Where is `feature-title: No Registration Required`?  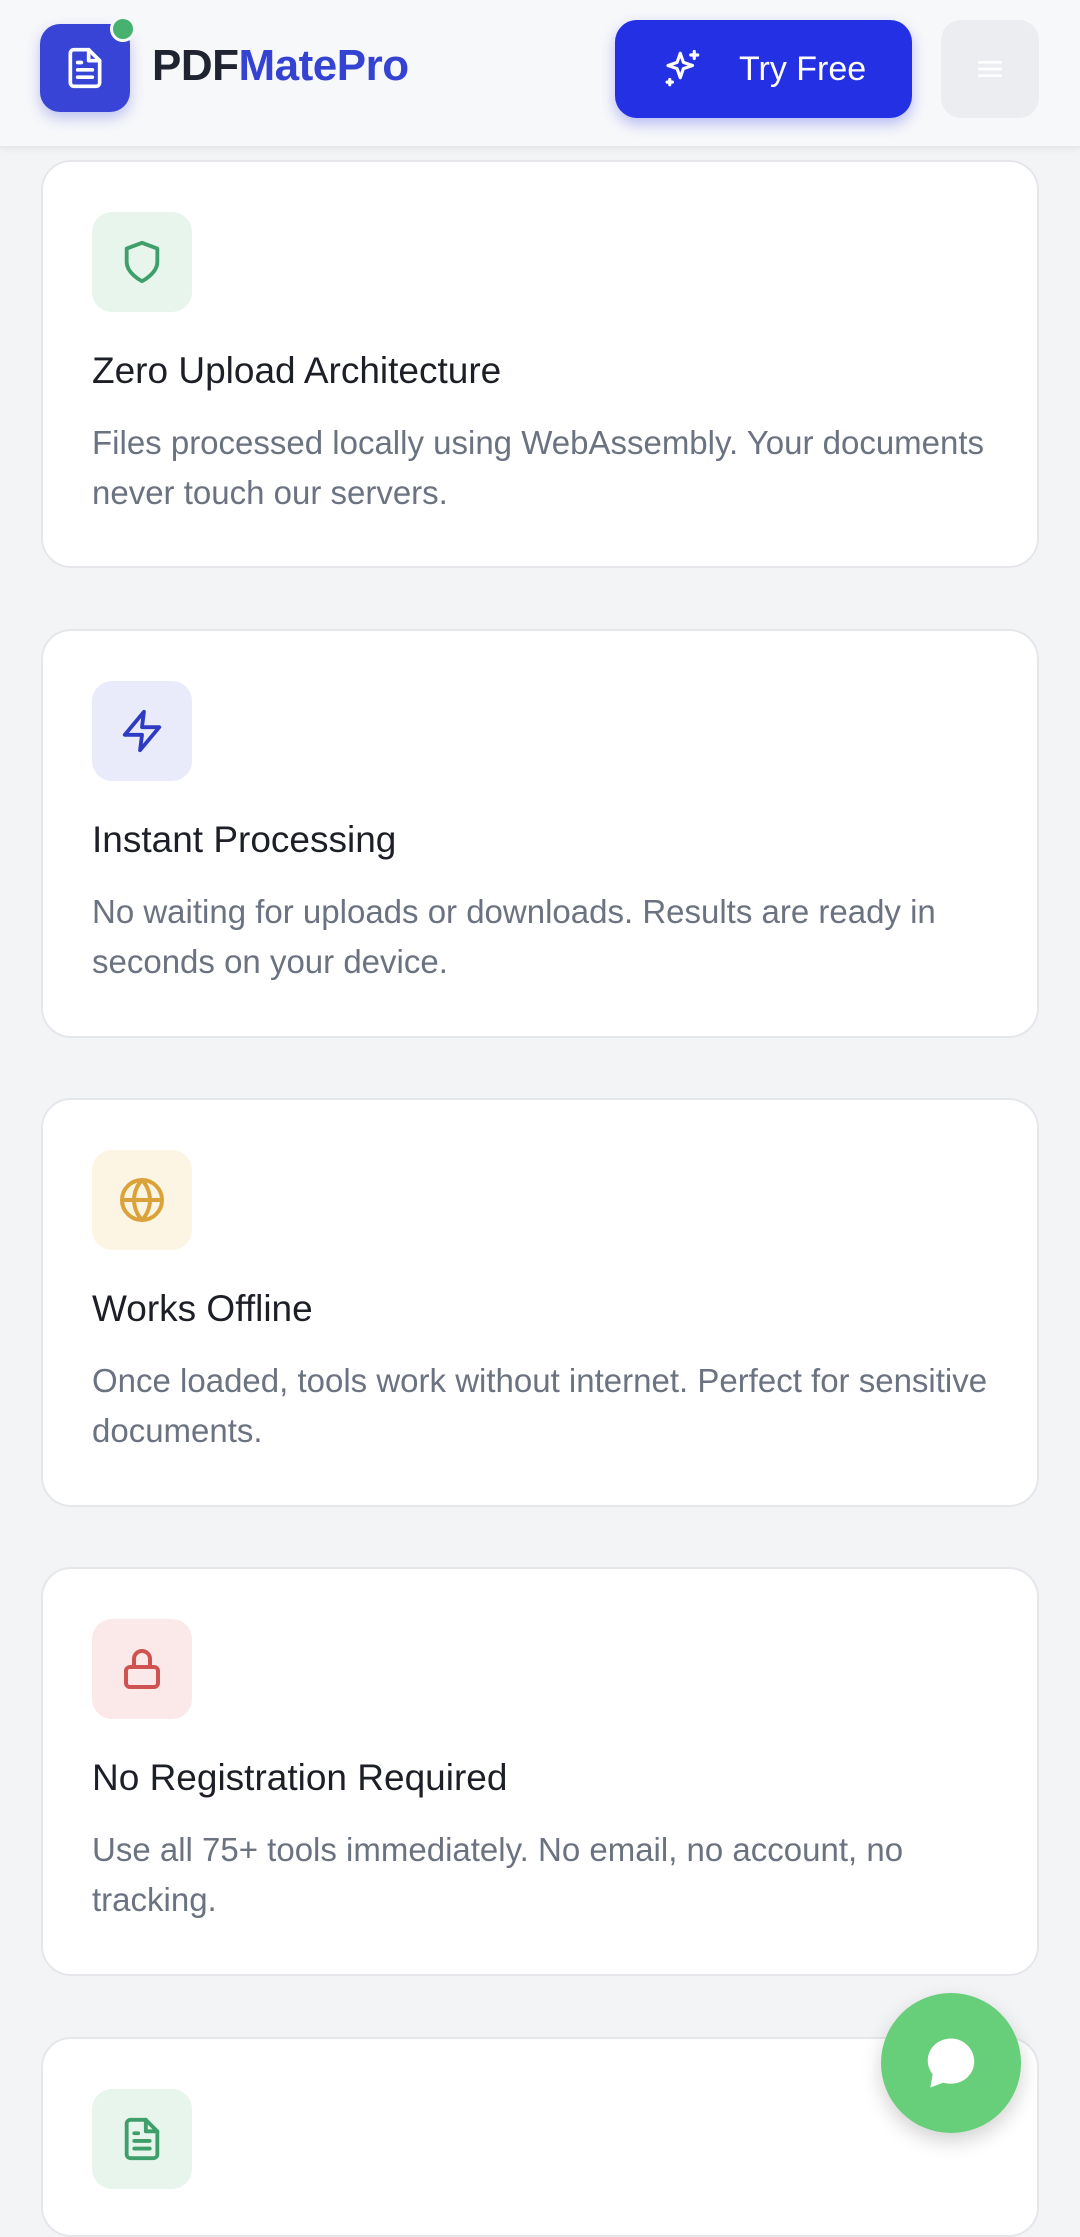 feature-title: No Registration Required is located at coordinates (300, 1777).